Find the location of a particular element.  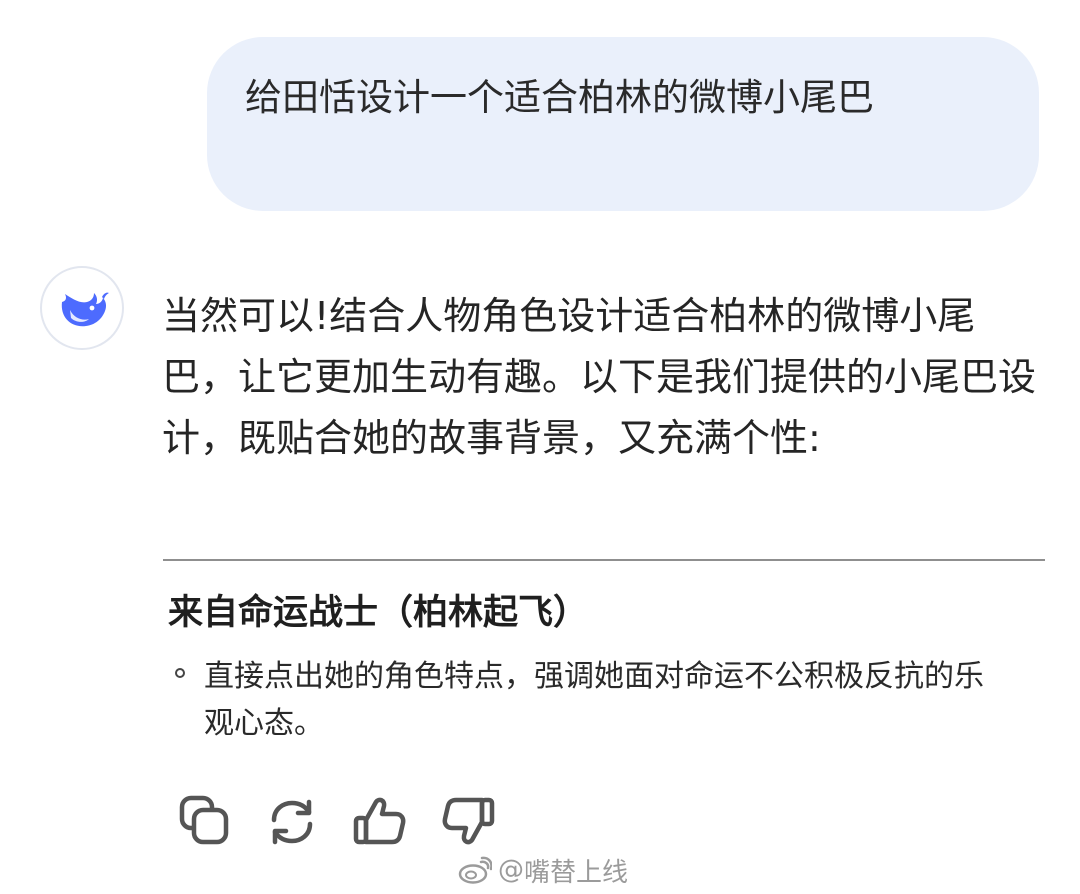

user-message-bubble: 给田恬设计一个适合柏林的微博小尾巴 is located at coordinates (623, 124).